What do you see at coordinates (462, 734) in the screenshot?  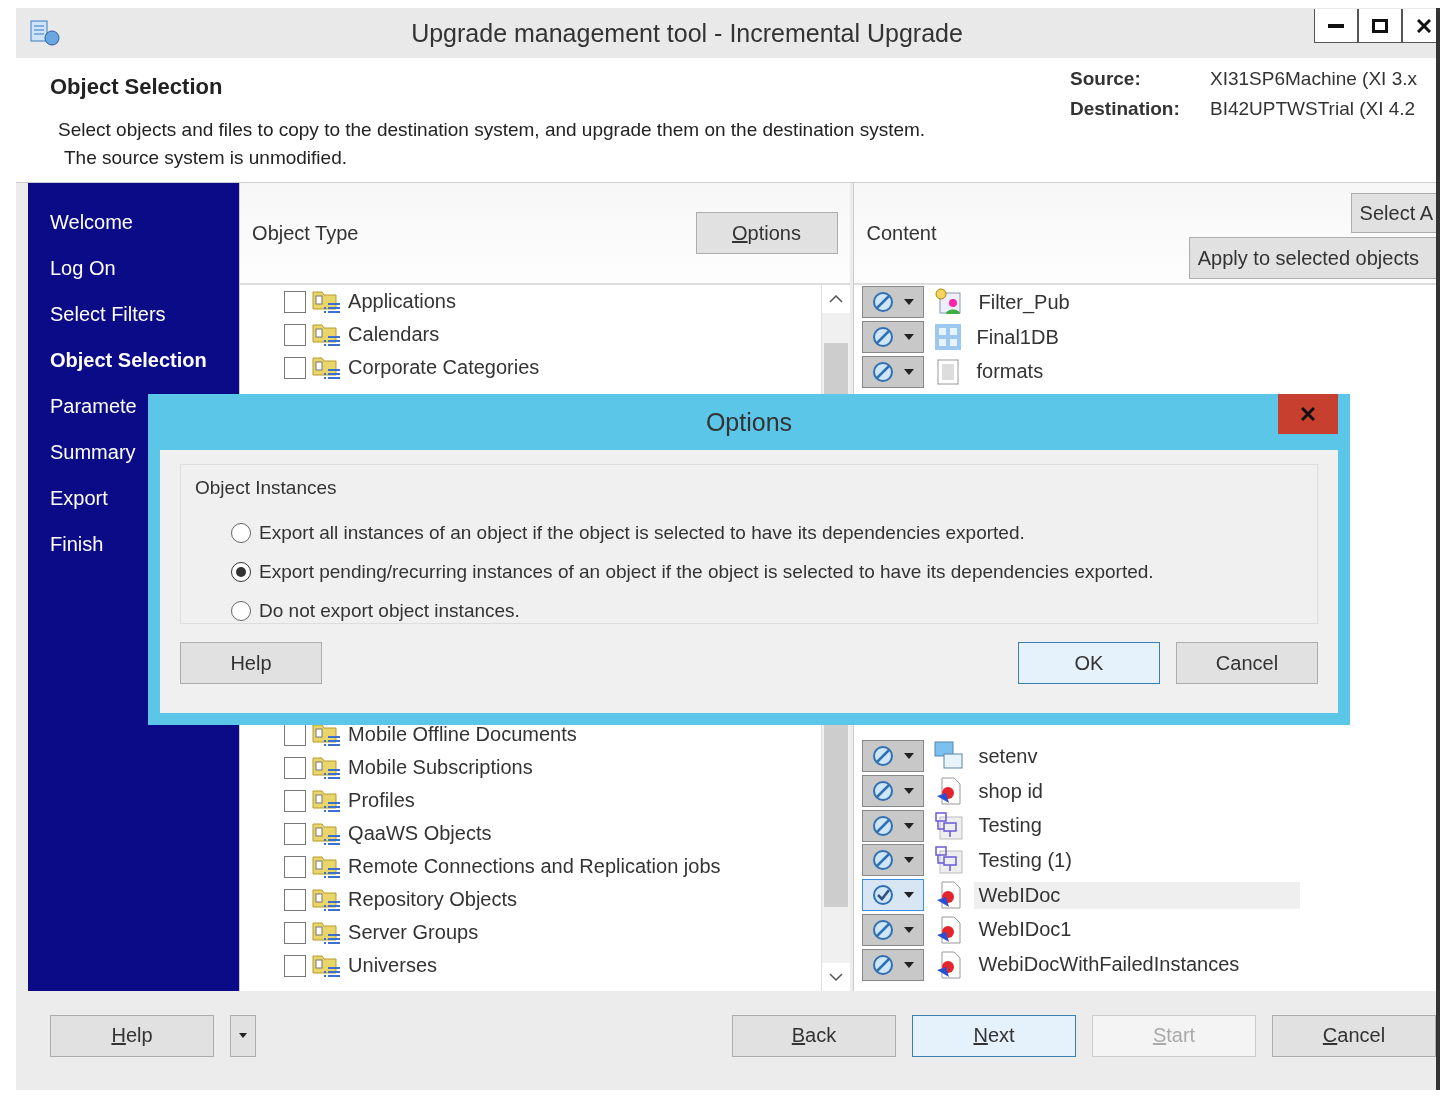 I see `object-type-label: Mobile Offline Documents` at bounding box center [462, 734].